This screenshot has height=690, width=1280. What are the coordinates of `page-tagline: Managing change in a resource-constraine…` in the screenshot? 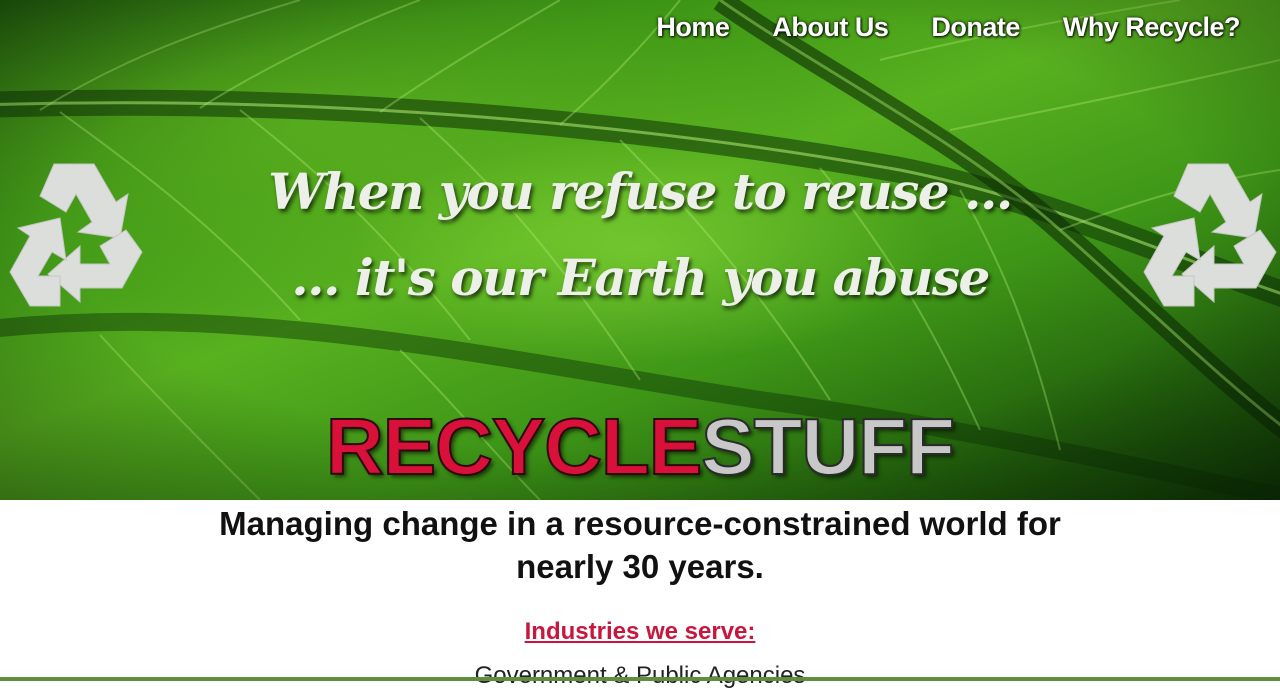 It's located at (640, 545).